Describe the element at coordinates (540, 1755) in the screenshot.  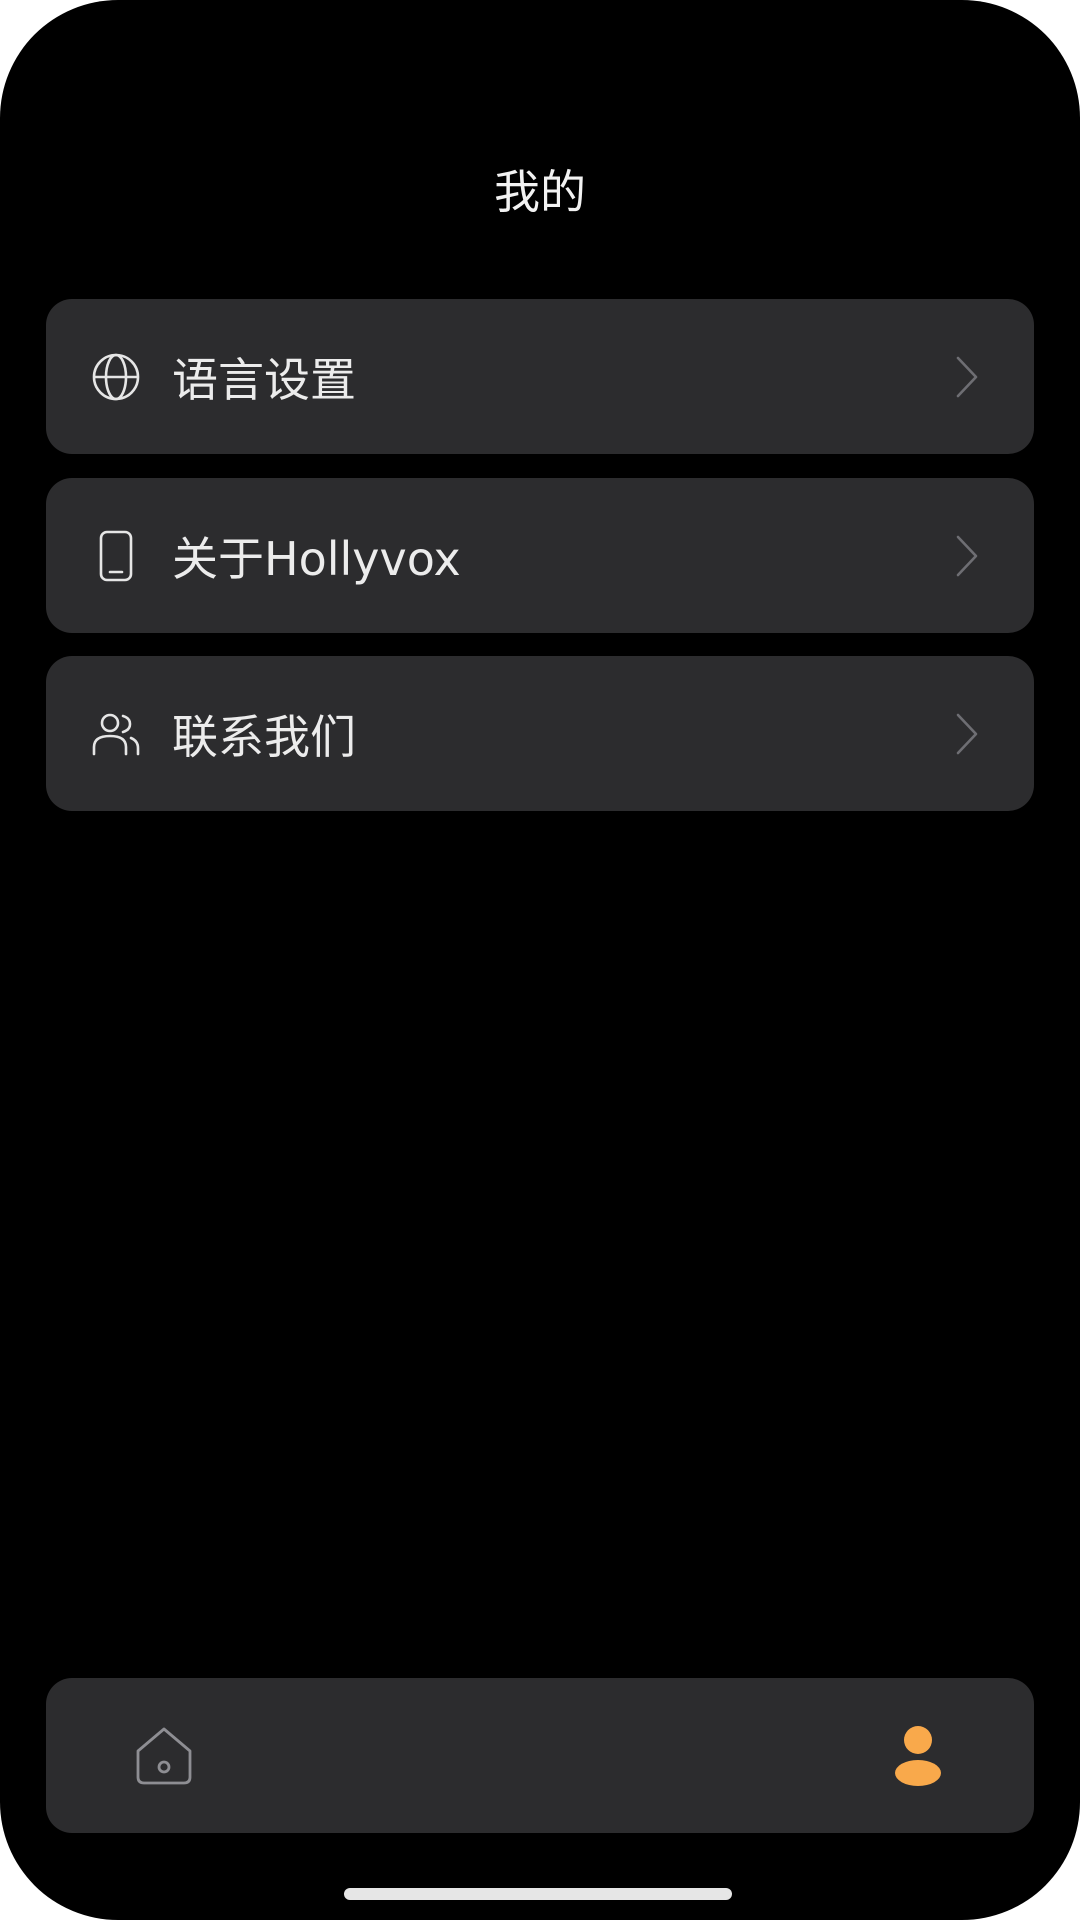
I see `bottom-tab-bar` at that location.